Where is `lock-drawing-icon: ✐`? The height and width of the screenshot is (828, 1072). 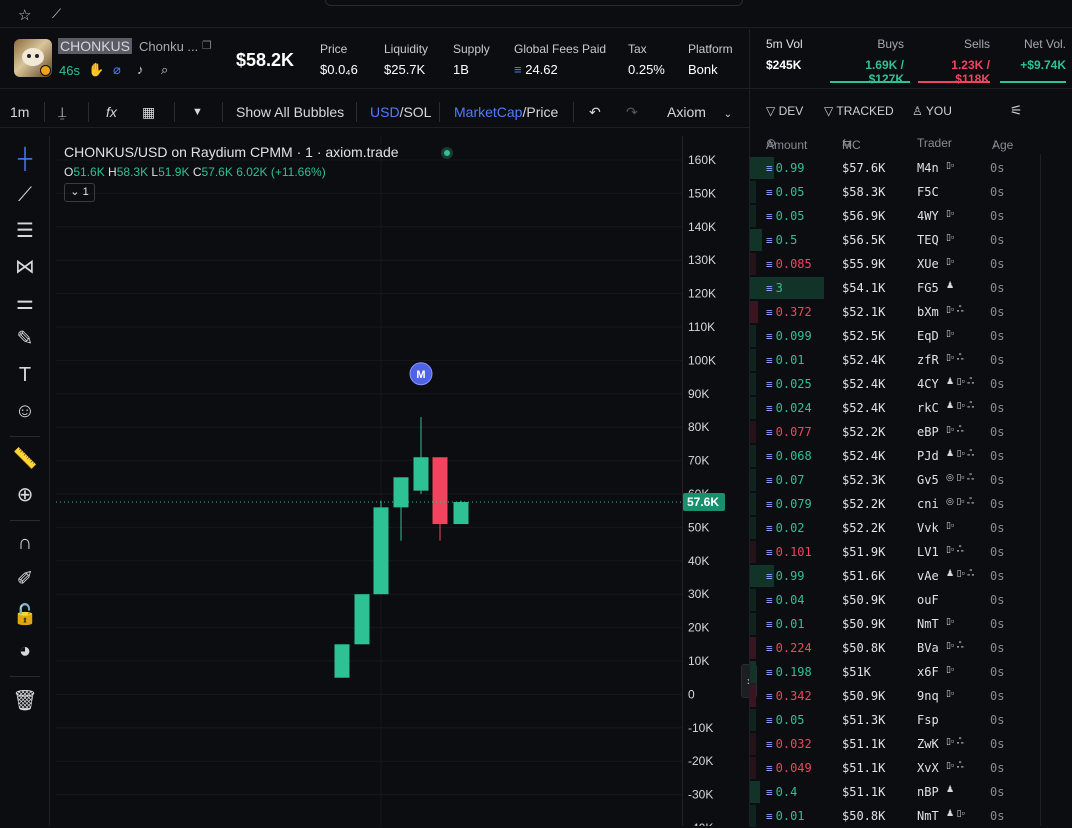
lock-drawing-icon: ✐ is located at coordinates (25, 579).